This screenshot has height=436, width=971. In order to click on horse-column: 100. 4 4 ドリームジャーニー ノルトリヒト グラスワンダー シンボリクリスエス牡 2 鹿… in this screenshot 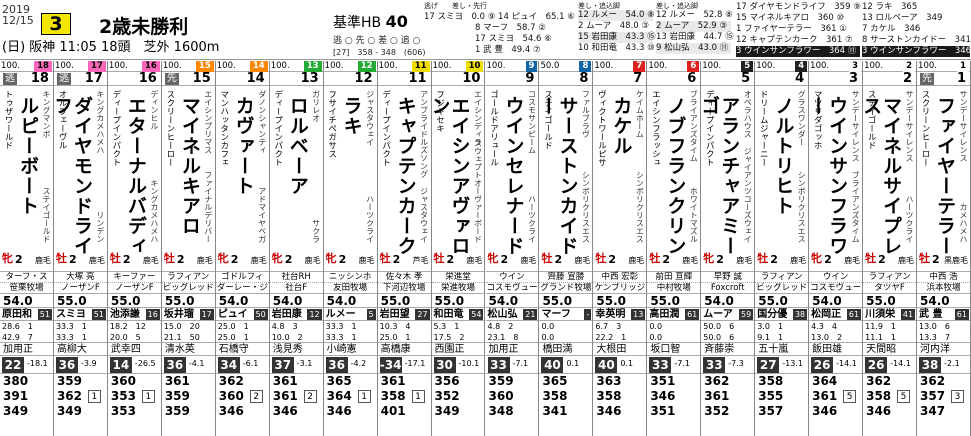, I will do `click(782, 248)`.